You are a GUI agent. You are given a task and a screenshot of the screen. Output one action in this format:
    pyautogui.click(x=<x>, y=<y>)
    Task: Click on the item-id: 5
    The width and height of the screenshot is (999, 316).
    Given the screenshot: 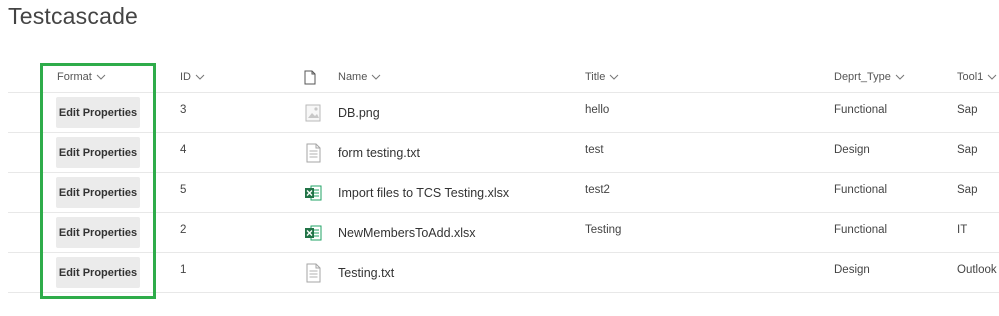 What is the action you would take?
    pyautogui.click(x=183, y=190)
    